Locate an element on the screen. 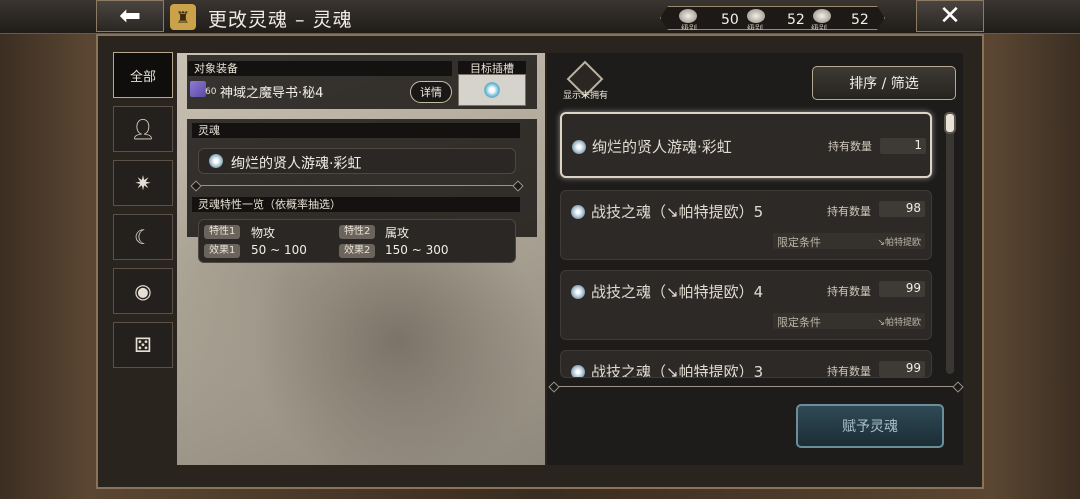 The width and height of the screenshot is (1080, 499). soul-card: 战技之魂（↘帕特提欧）5 持有数量 98 限定条件 ↘帕特提欧 is located at coordinates (746, 225).